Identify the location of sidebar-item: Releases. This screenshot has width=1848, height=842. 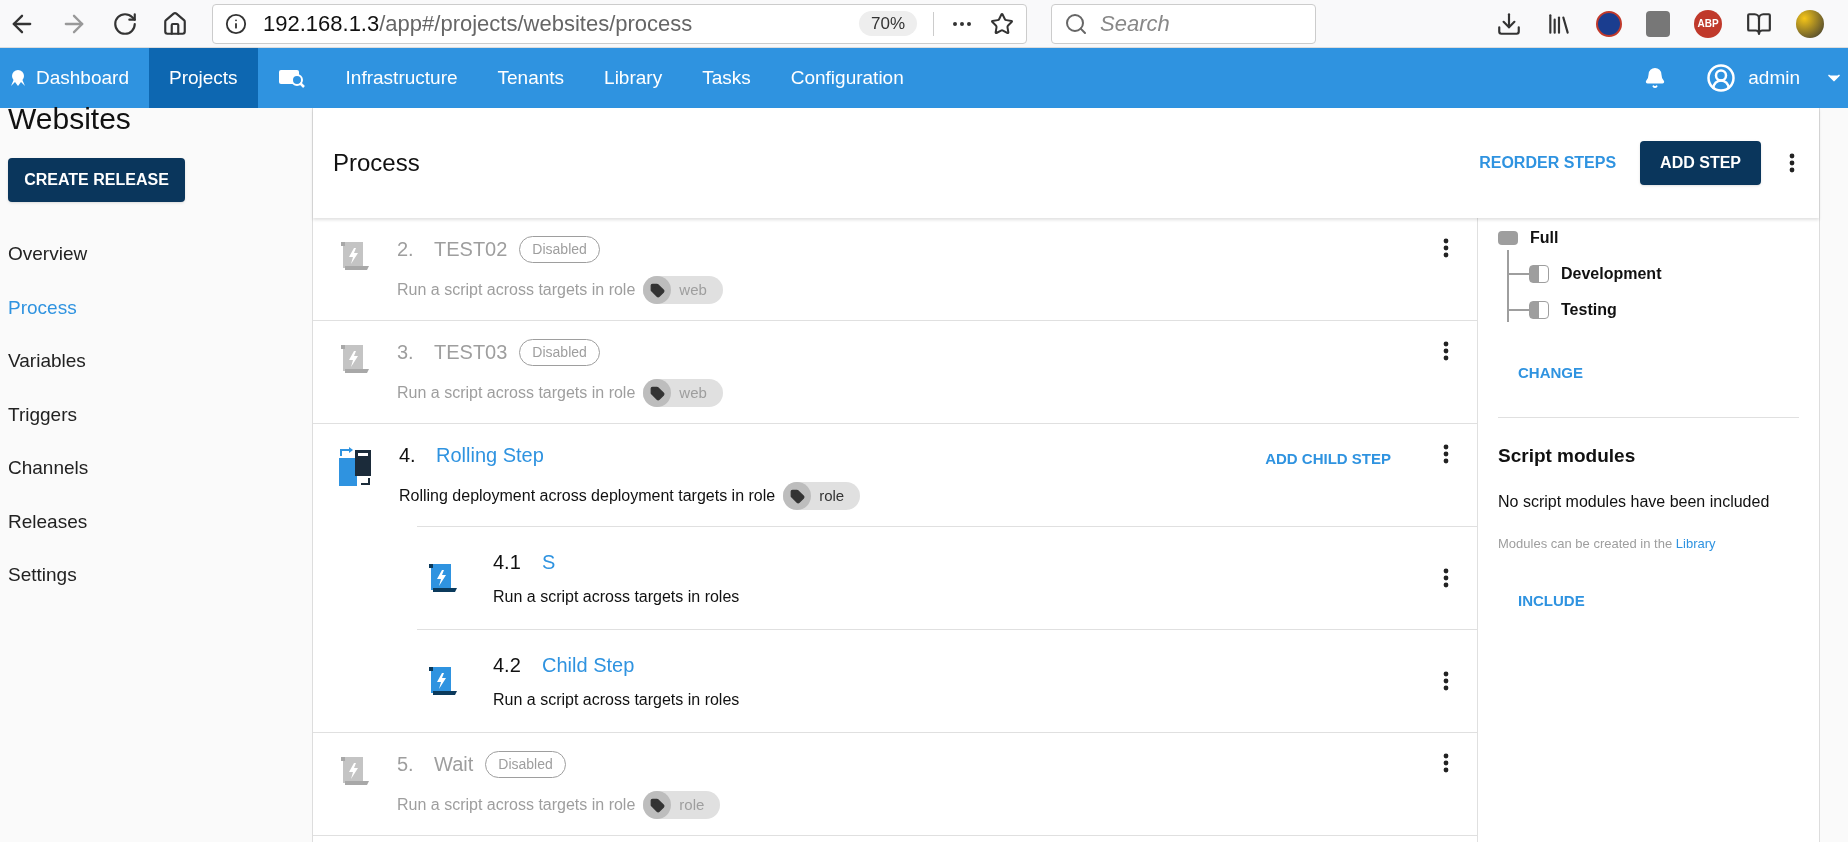
(160, 521).